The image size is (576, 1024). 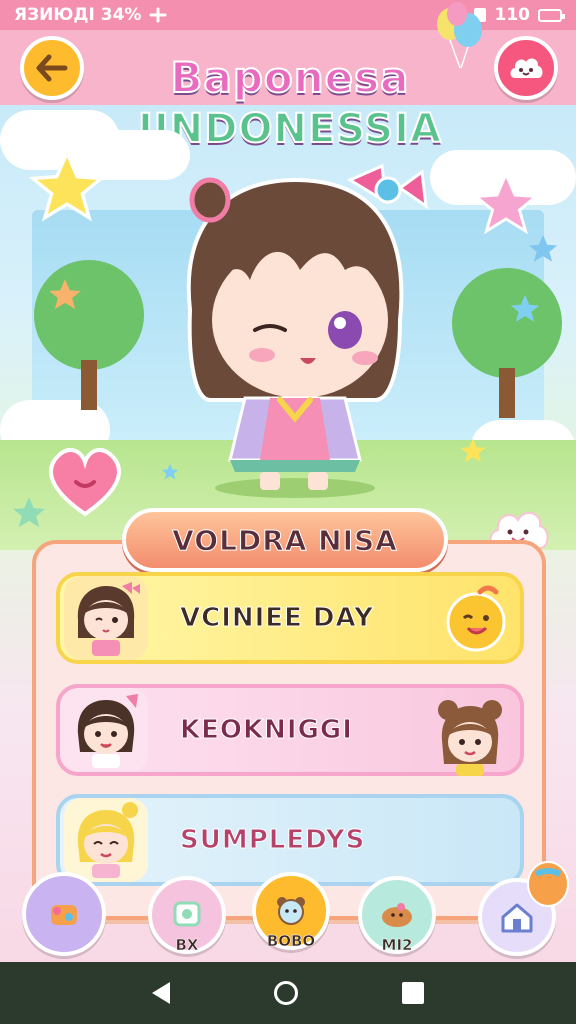 I want to click on snack-icon, so click(x=397, y=915).